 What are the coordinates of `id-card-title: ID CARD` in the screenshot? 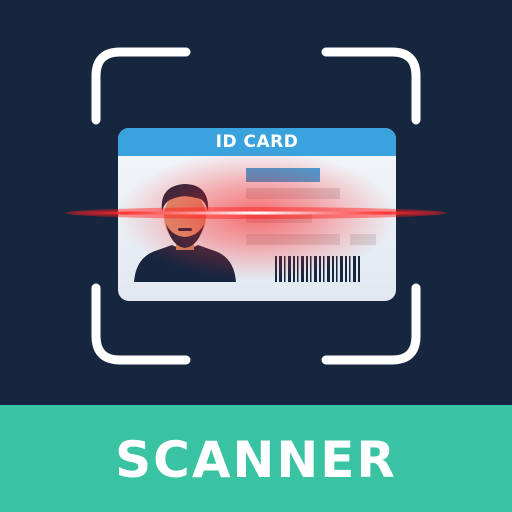 It's located at (257, 142).